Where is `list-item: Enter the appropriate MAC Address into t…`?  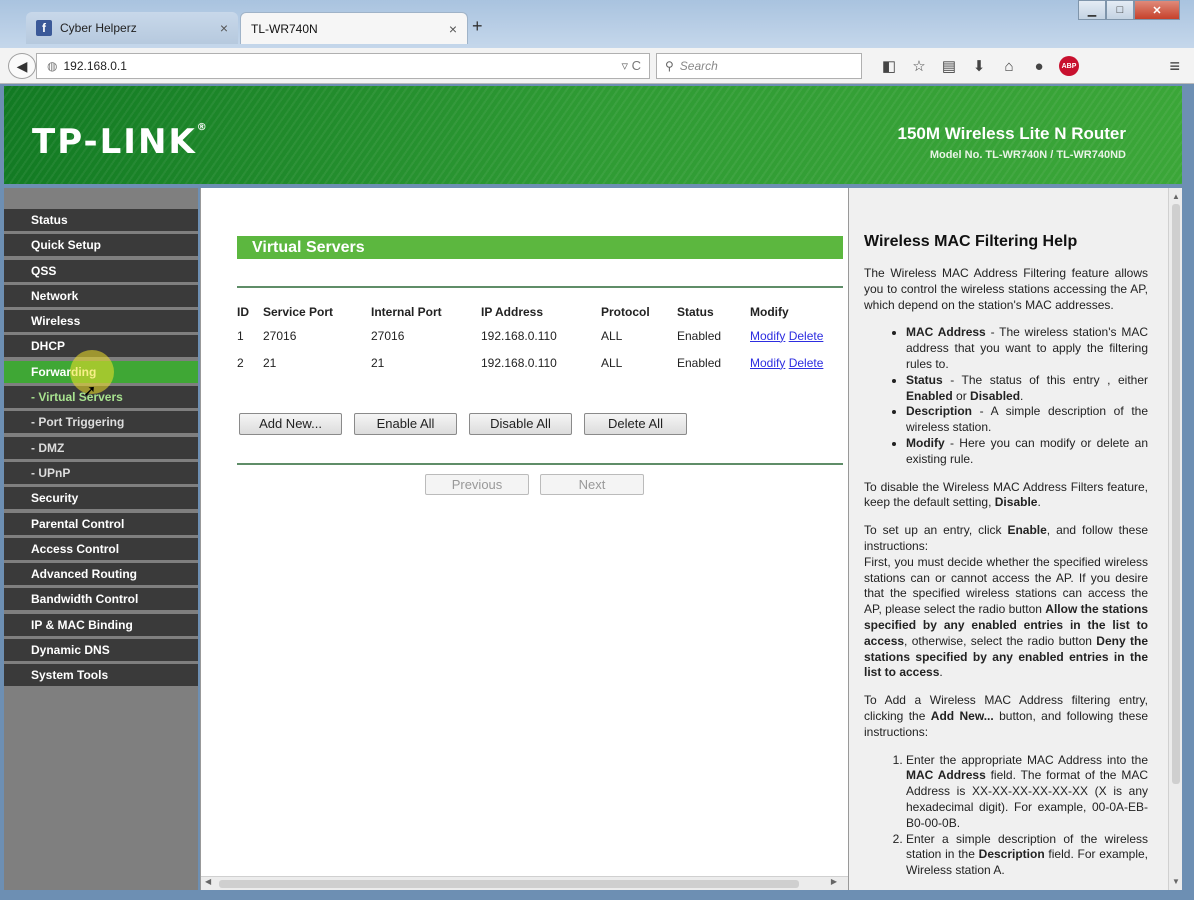 list-item: Enter the appropriate MAC Address into t… is located at coordinates (1027, 792).